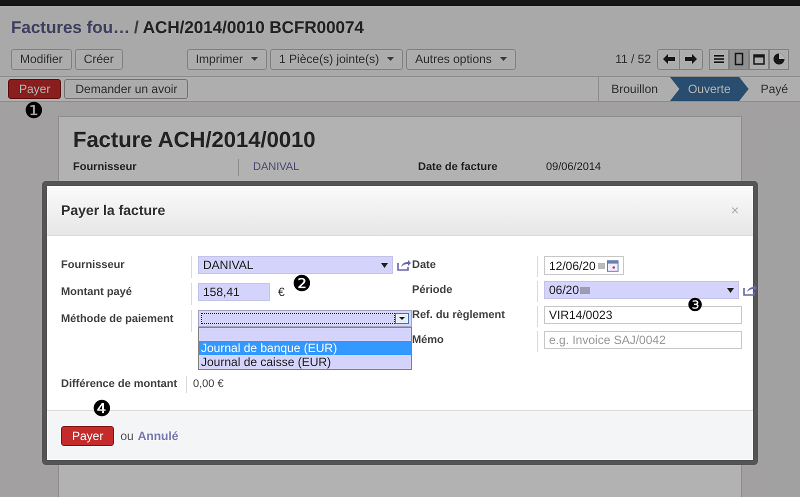 This screenshot has width=800, height=497. Describe the element at coordinates (633, 59) in the screenshot. I see `pager-count: 11 / 52` at that location.